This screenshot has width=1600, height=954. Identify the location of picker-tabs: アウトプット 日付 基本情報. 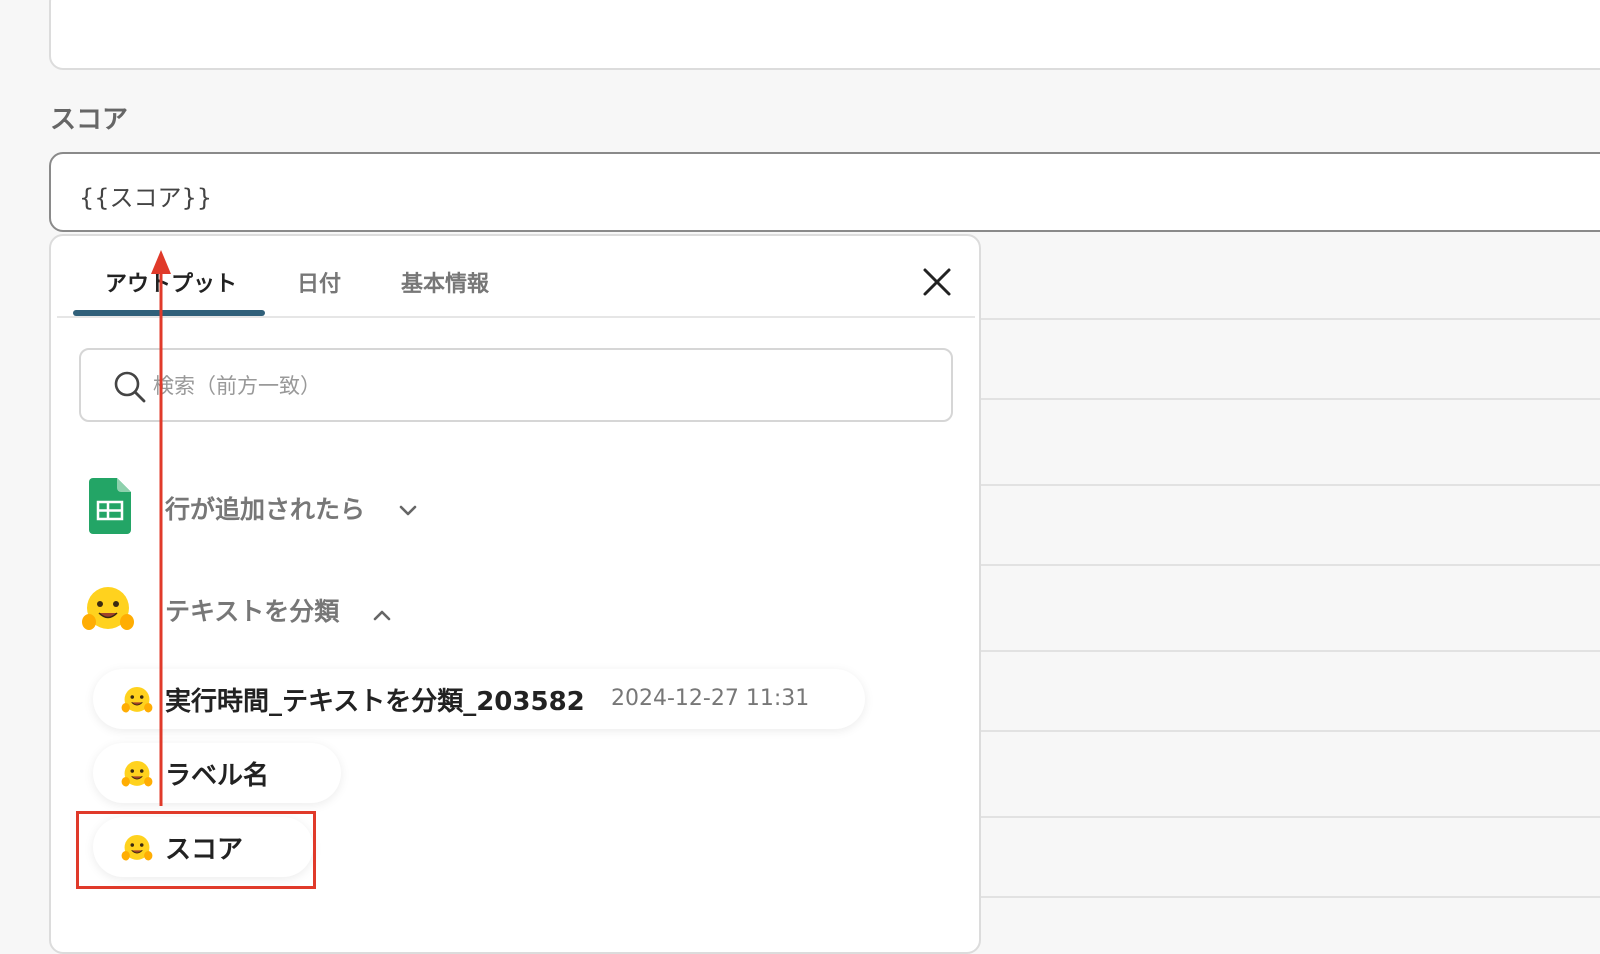
(515, 277).